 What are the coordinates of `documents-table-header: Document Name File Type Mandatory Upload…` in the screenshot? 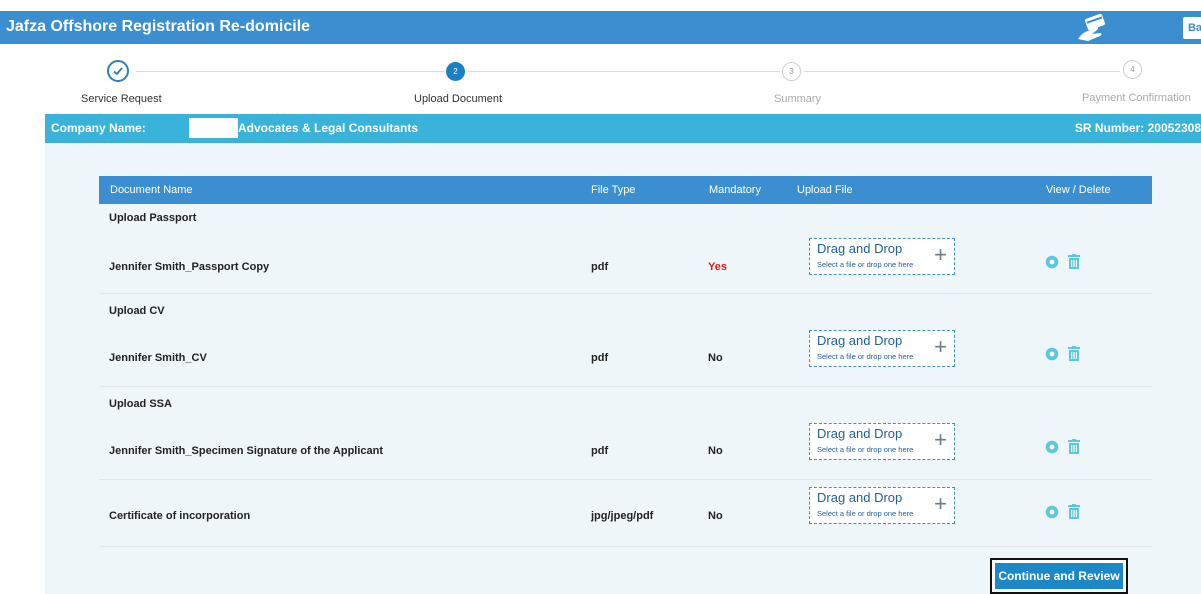 It's located at (625, 190).